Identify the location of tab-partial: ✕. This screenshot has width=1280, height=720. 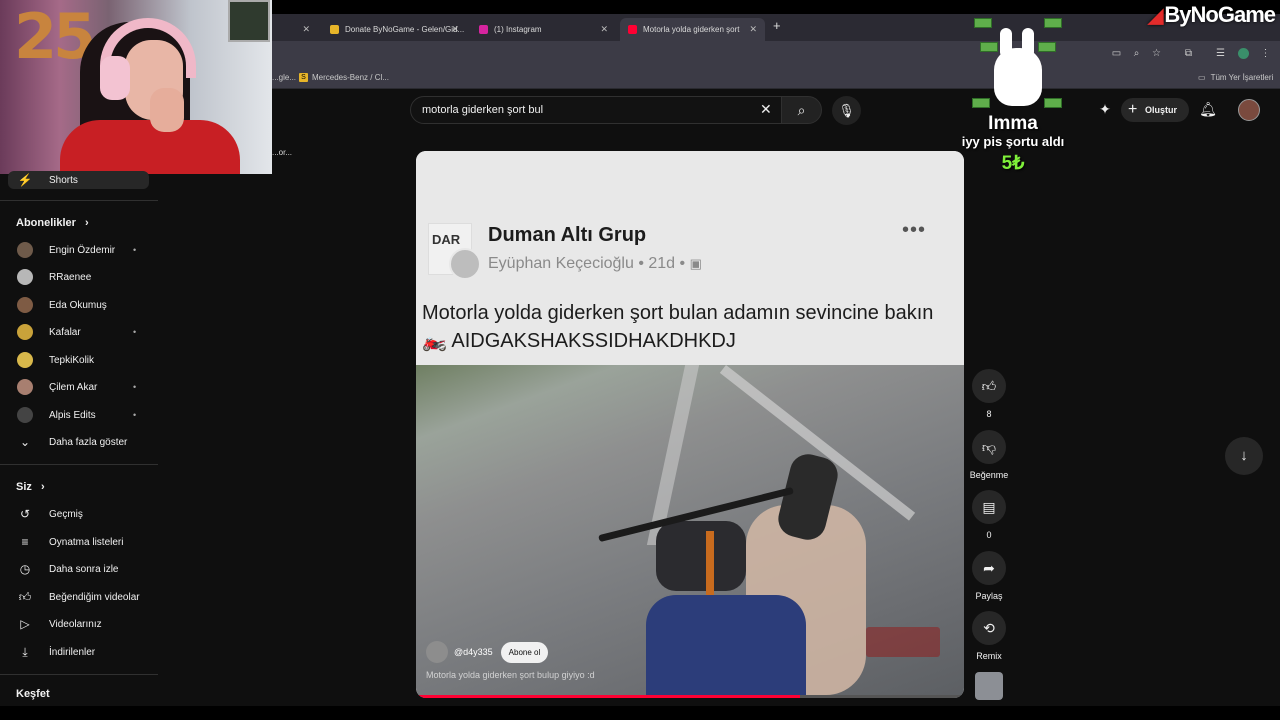
(295, 29).